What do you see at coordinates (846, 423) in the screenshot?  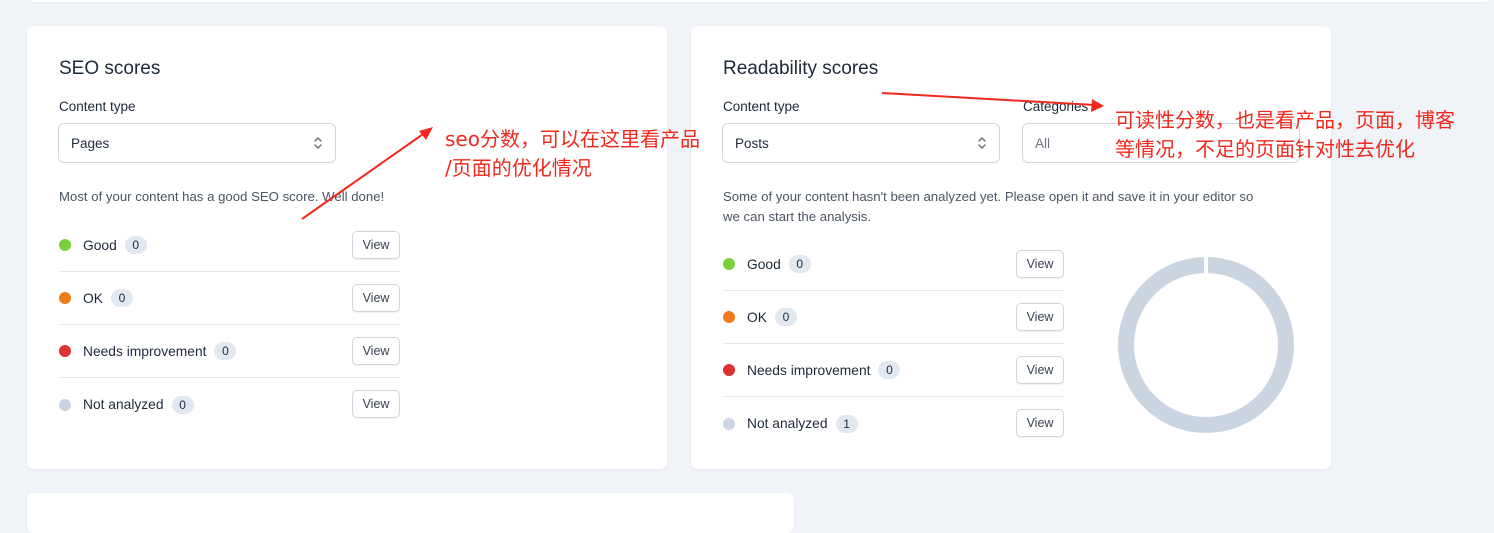 I see `count-badge: 1` at bounding box center [846, 423].